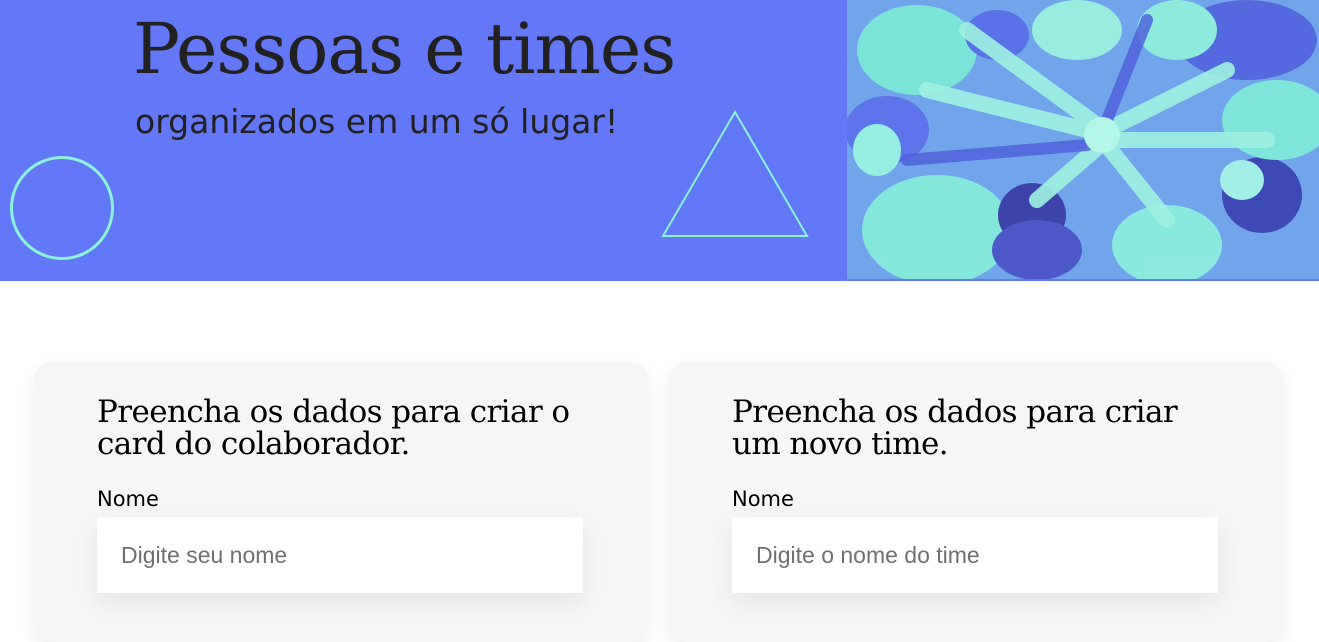 This screenshot has width=1319, height=642. What do you see at coordinates (763, 499) in the screenshot?
I see `team-name-label: Nome` at bounding box center [763, 499].